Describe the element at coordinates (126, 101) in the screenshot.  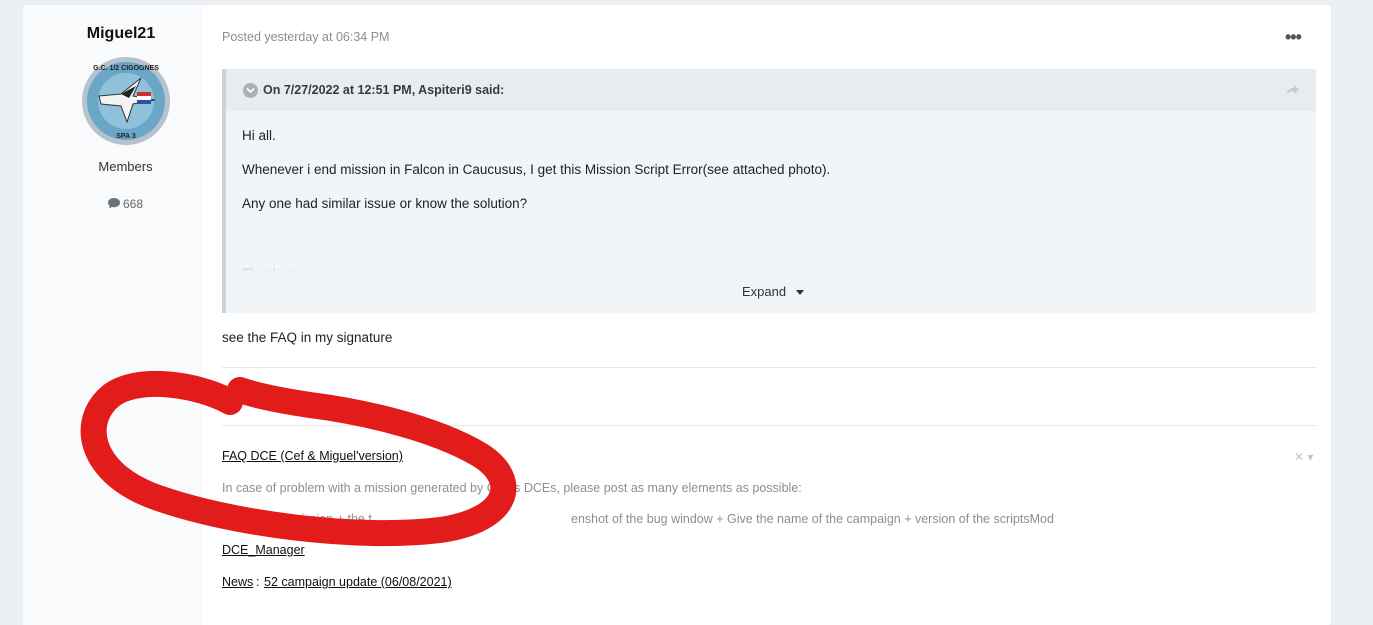
I see `avatar: G.C. 1/2 CIGOGNES SPA 3` at that location.